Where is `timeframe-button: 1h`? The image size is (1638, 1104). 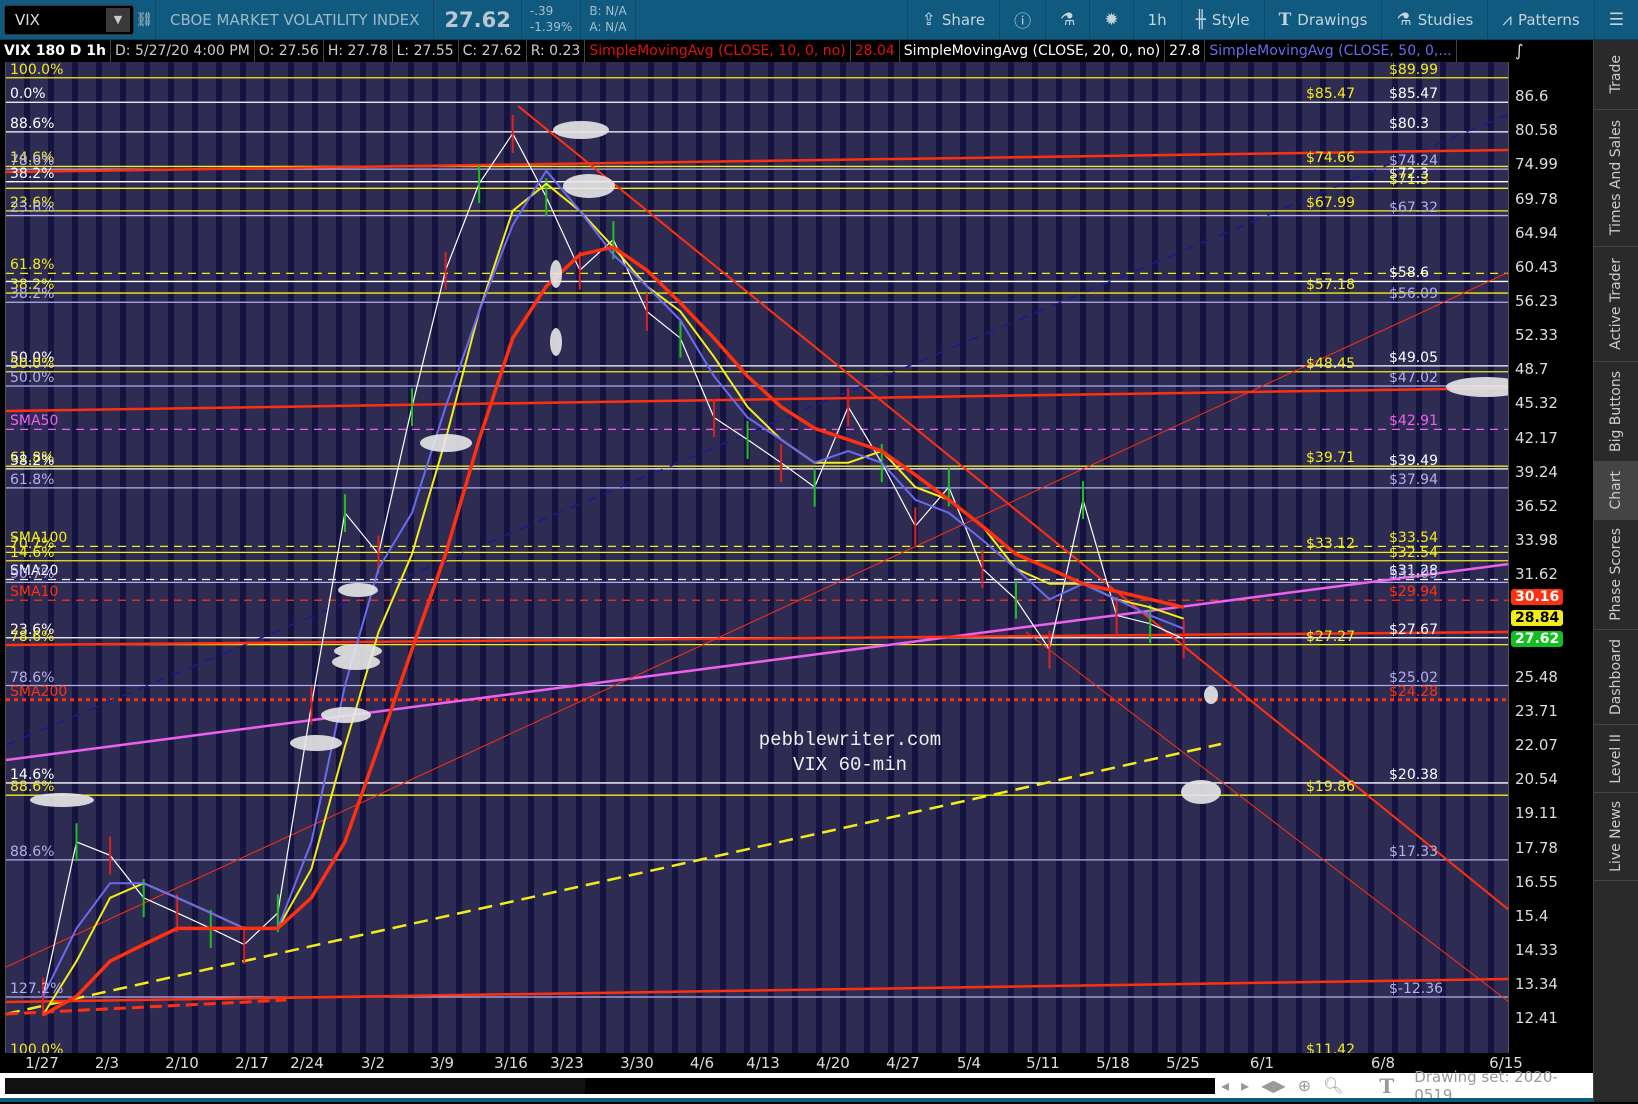 timeframe-button: 1h is located at coordinates (1156, 20).